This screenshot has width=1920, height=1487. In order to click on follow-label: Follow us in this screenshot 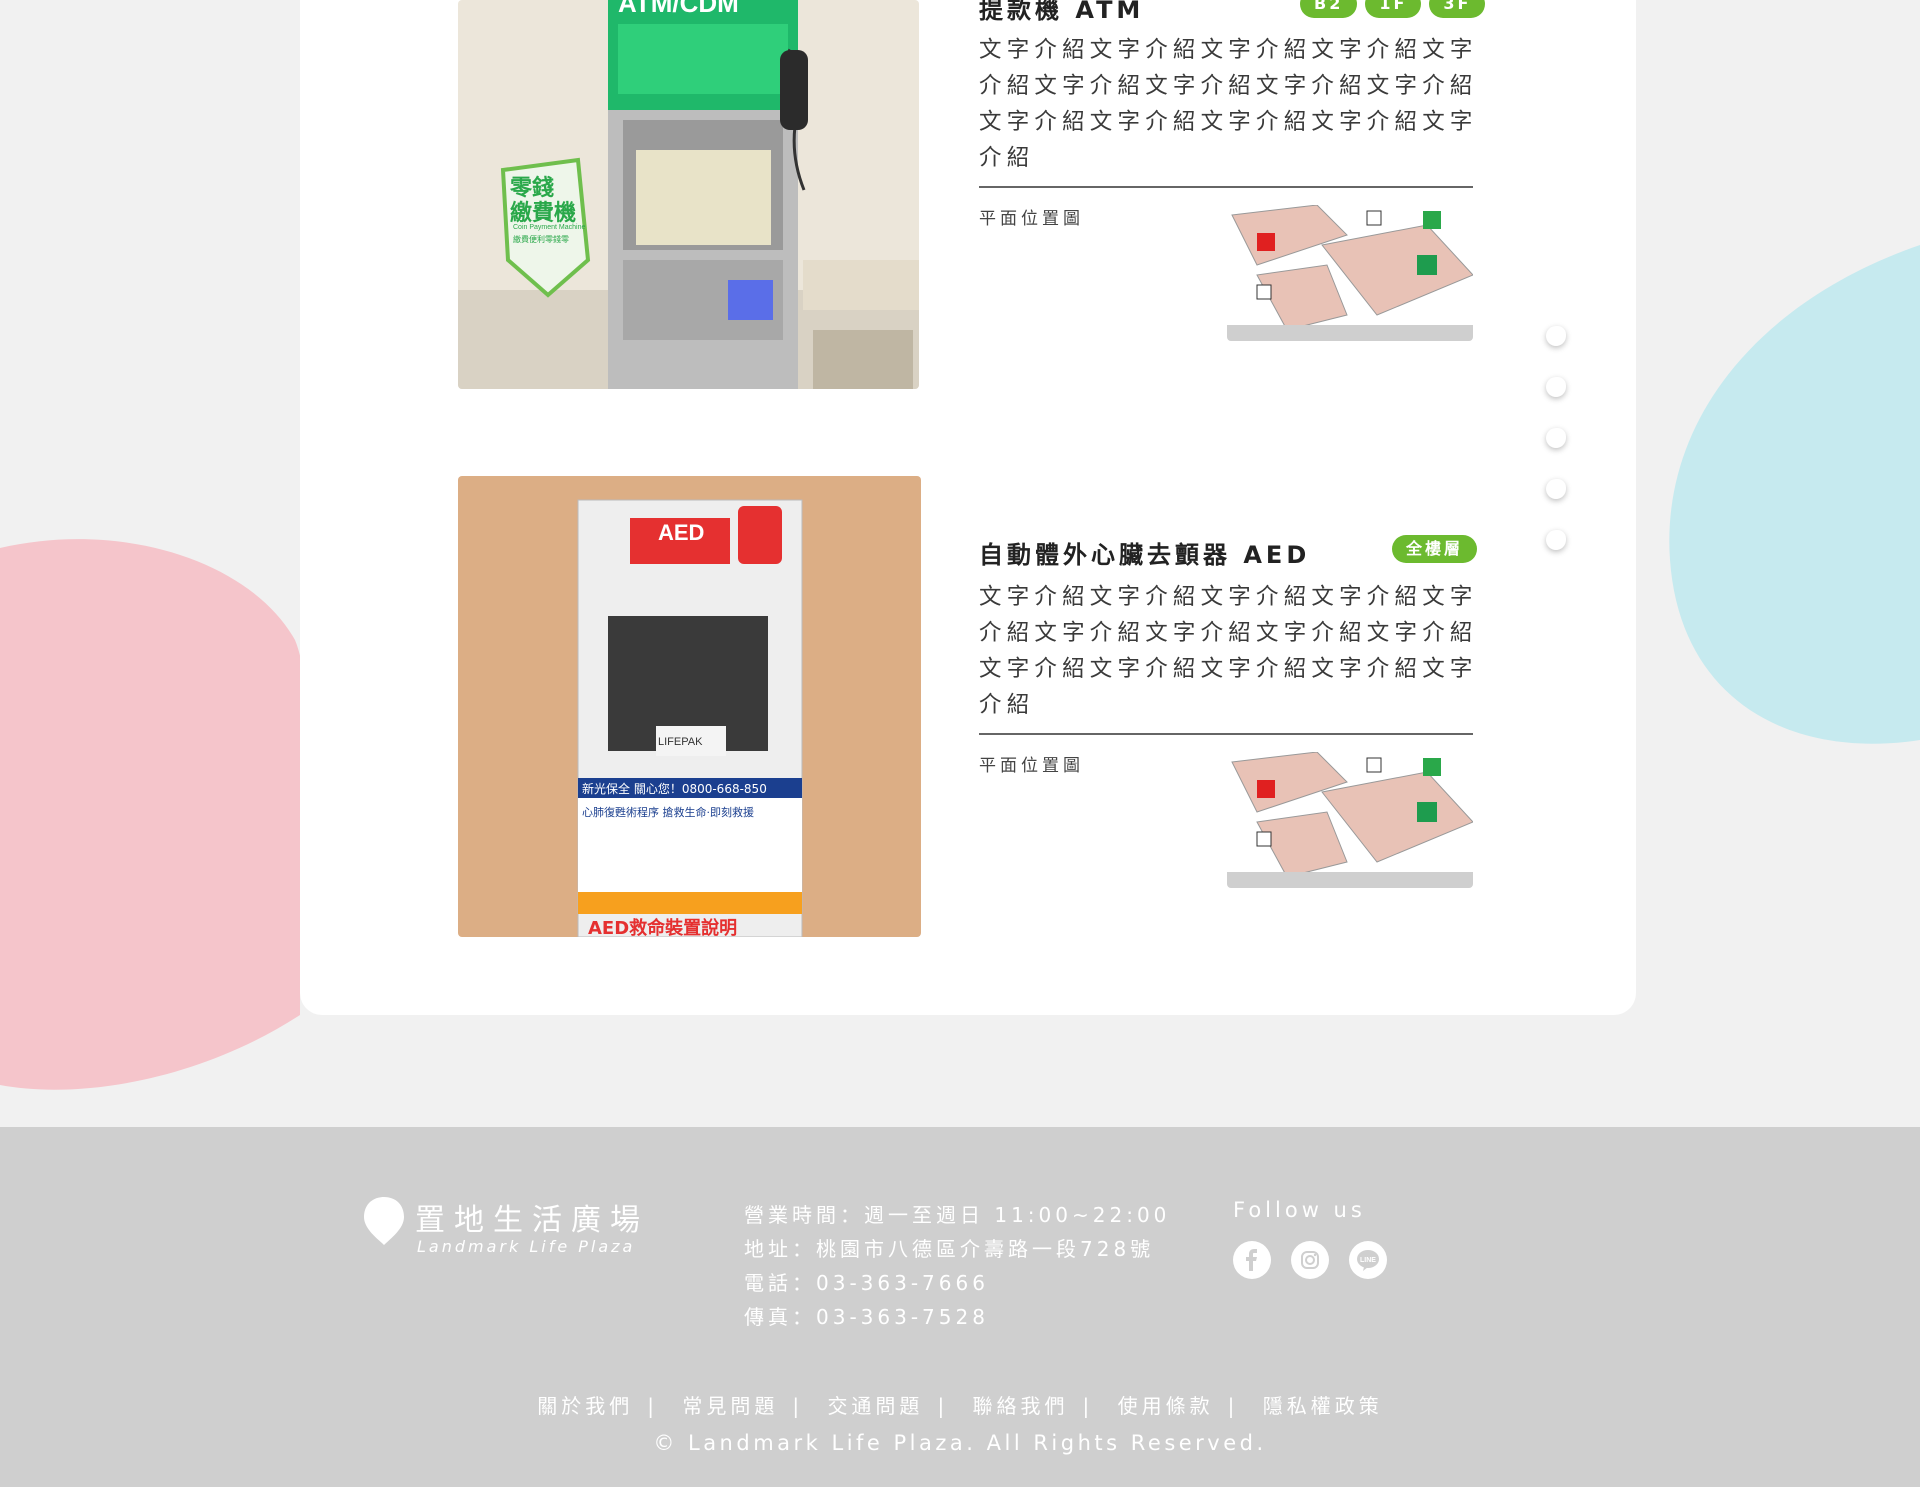, I will do `click(1299, 1210)`.